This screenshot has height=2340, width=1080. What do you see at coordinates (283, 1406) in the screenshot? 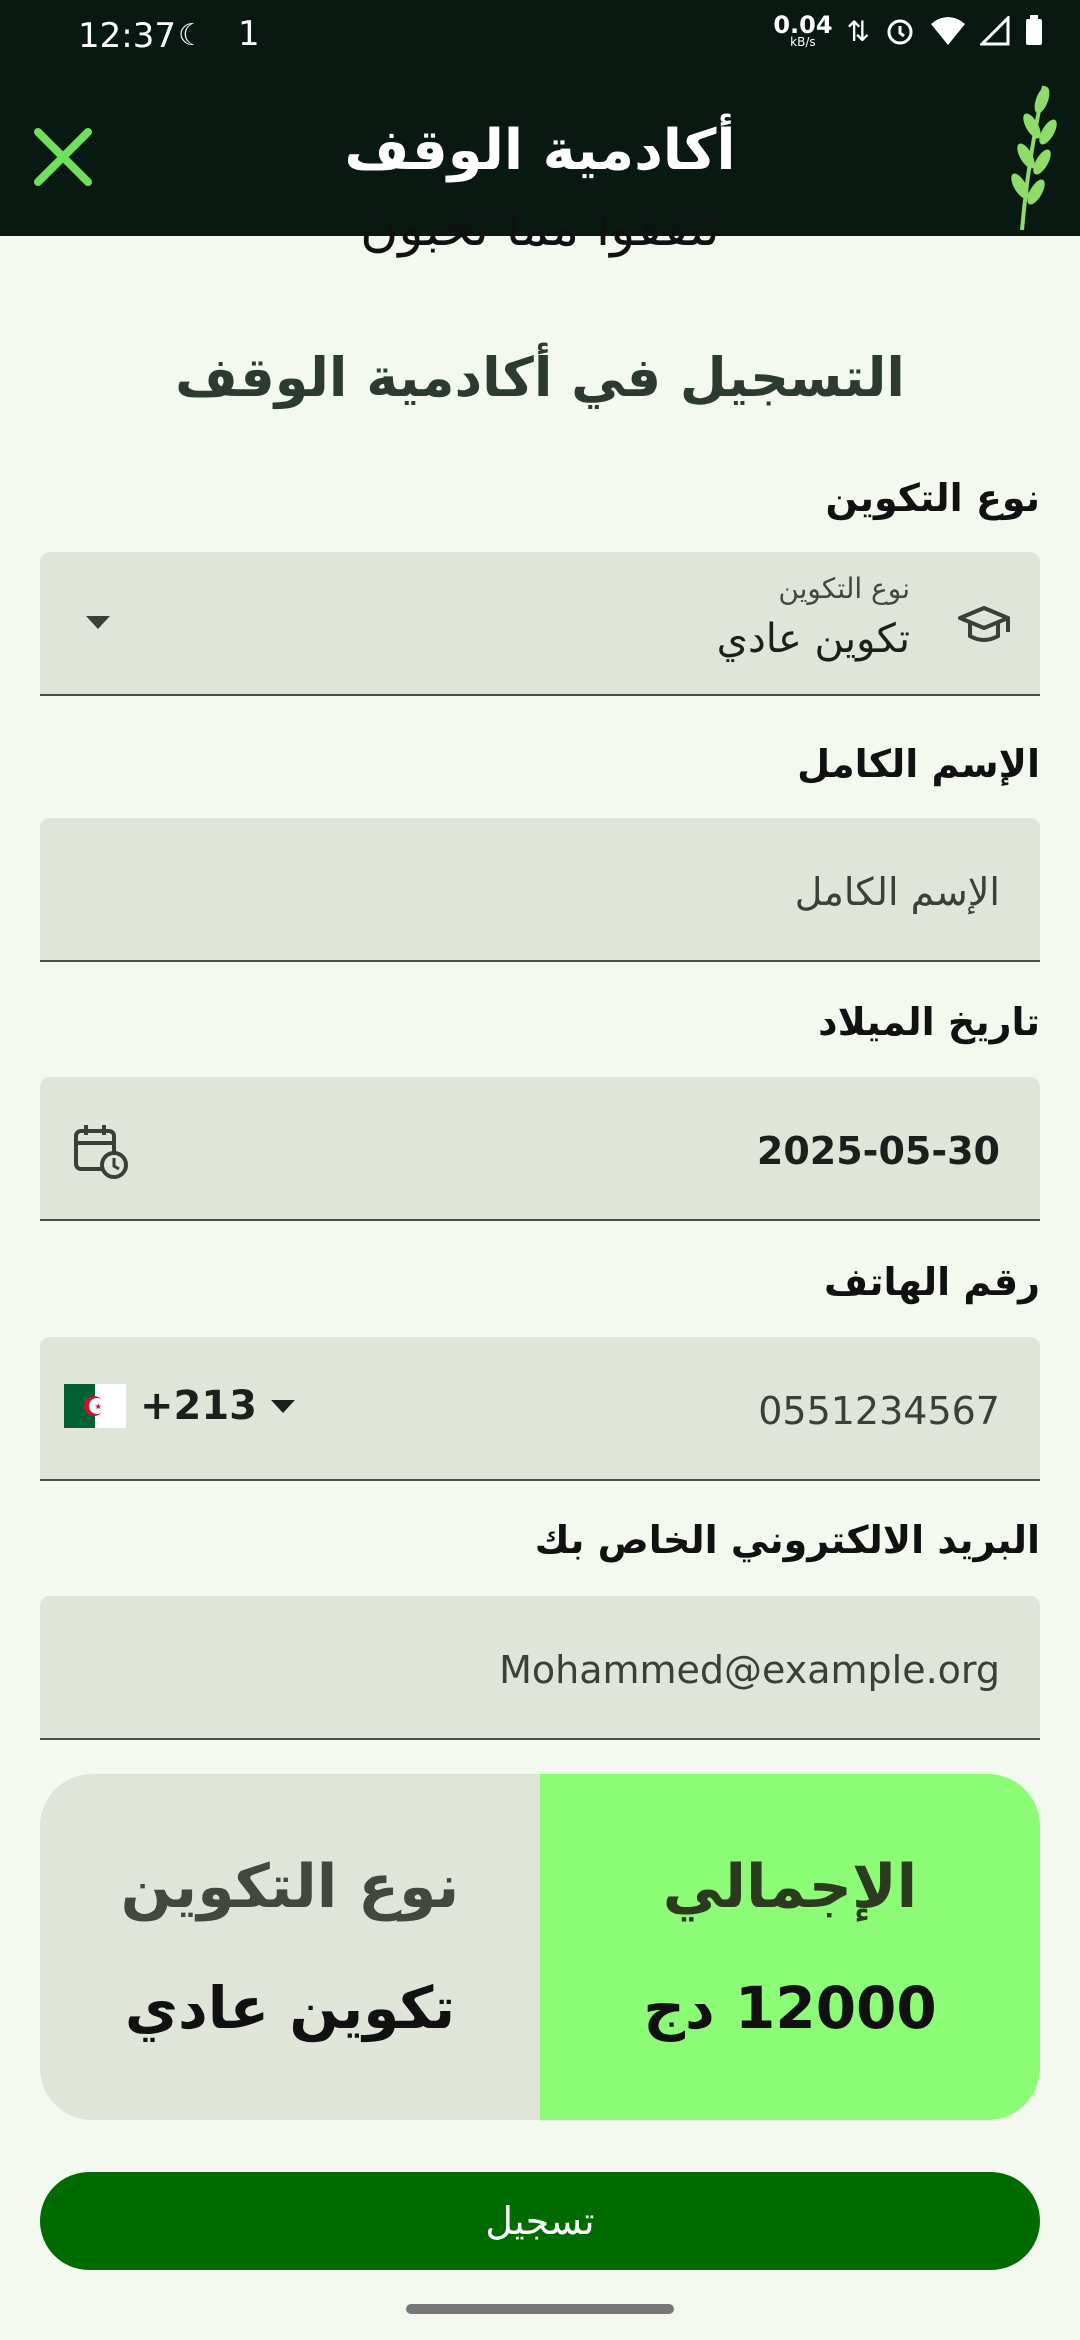
I see `country-dropdown-caret-icon` at bounding box center [283, 1406].